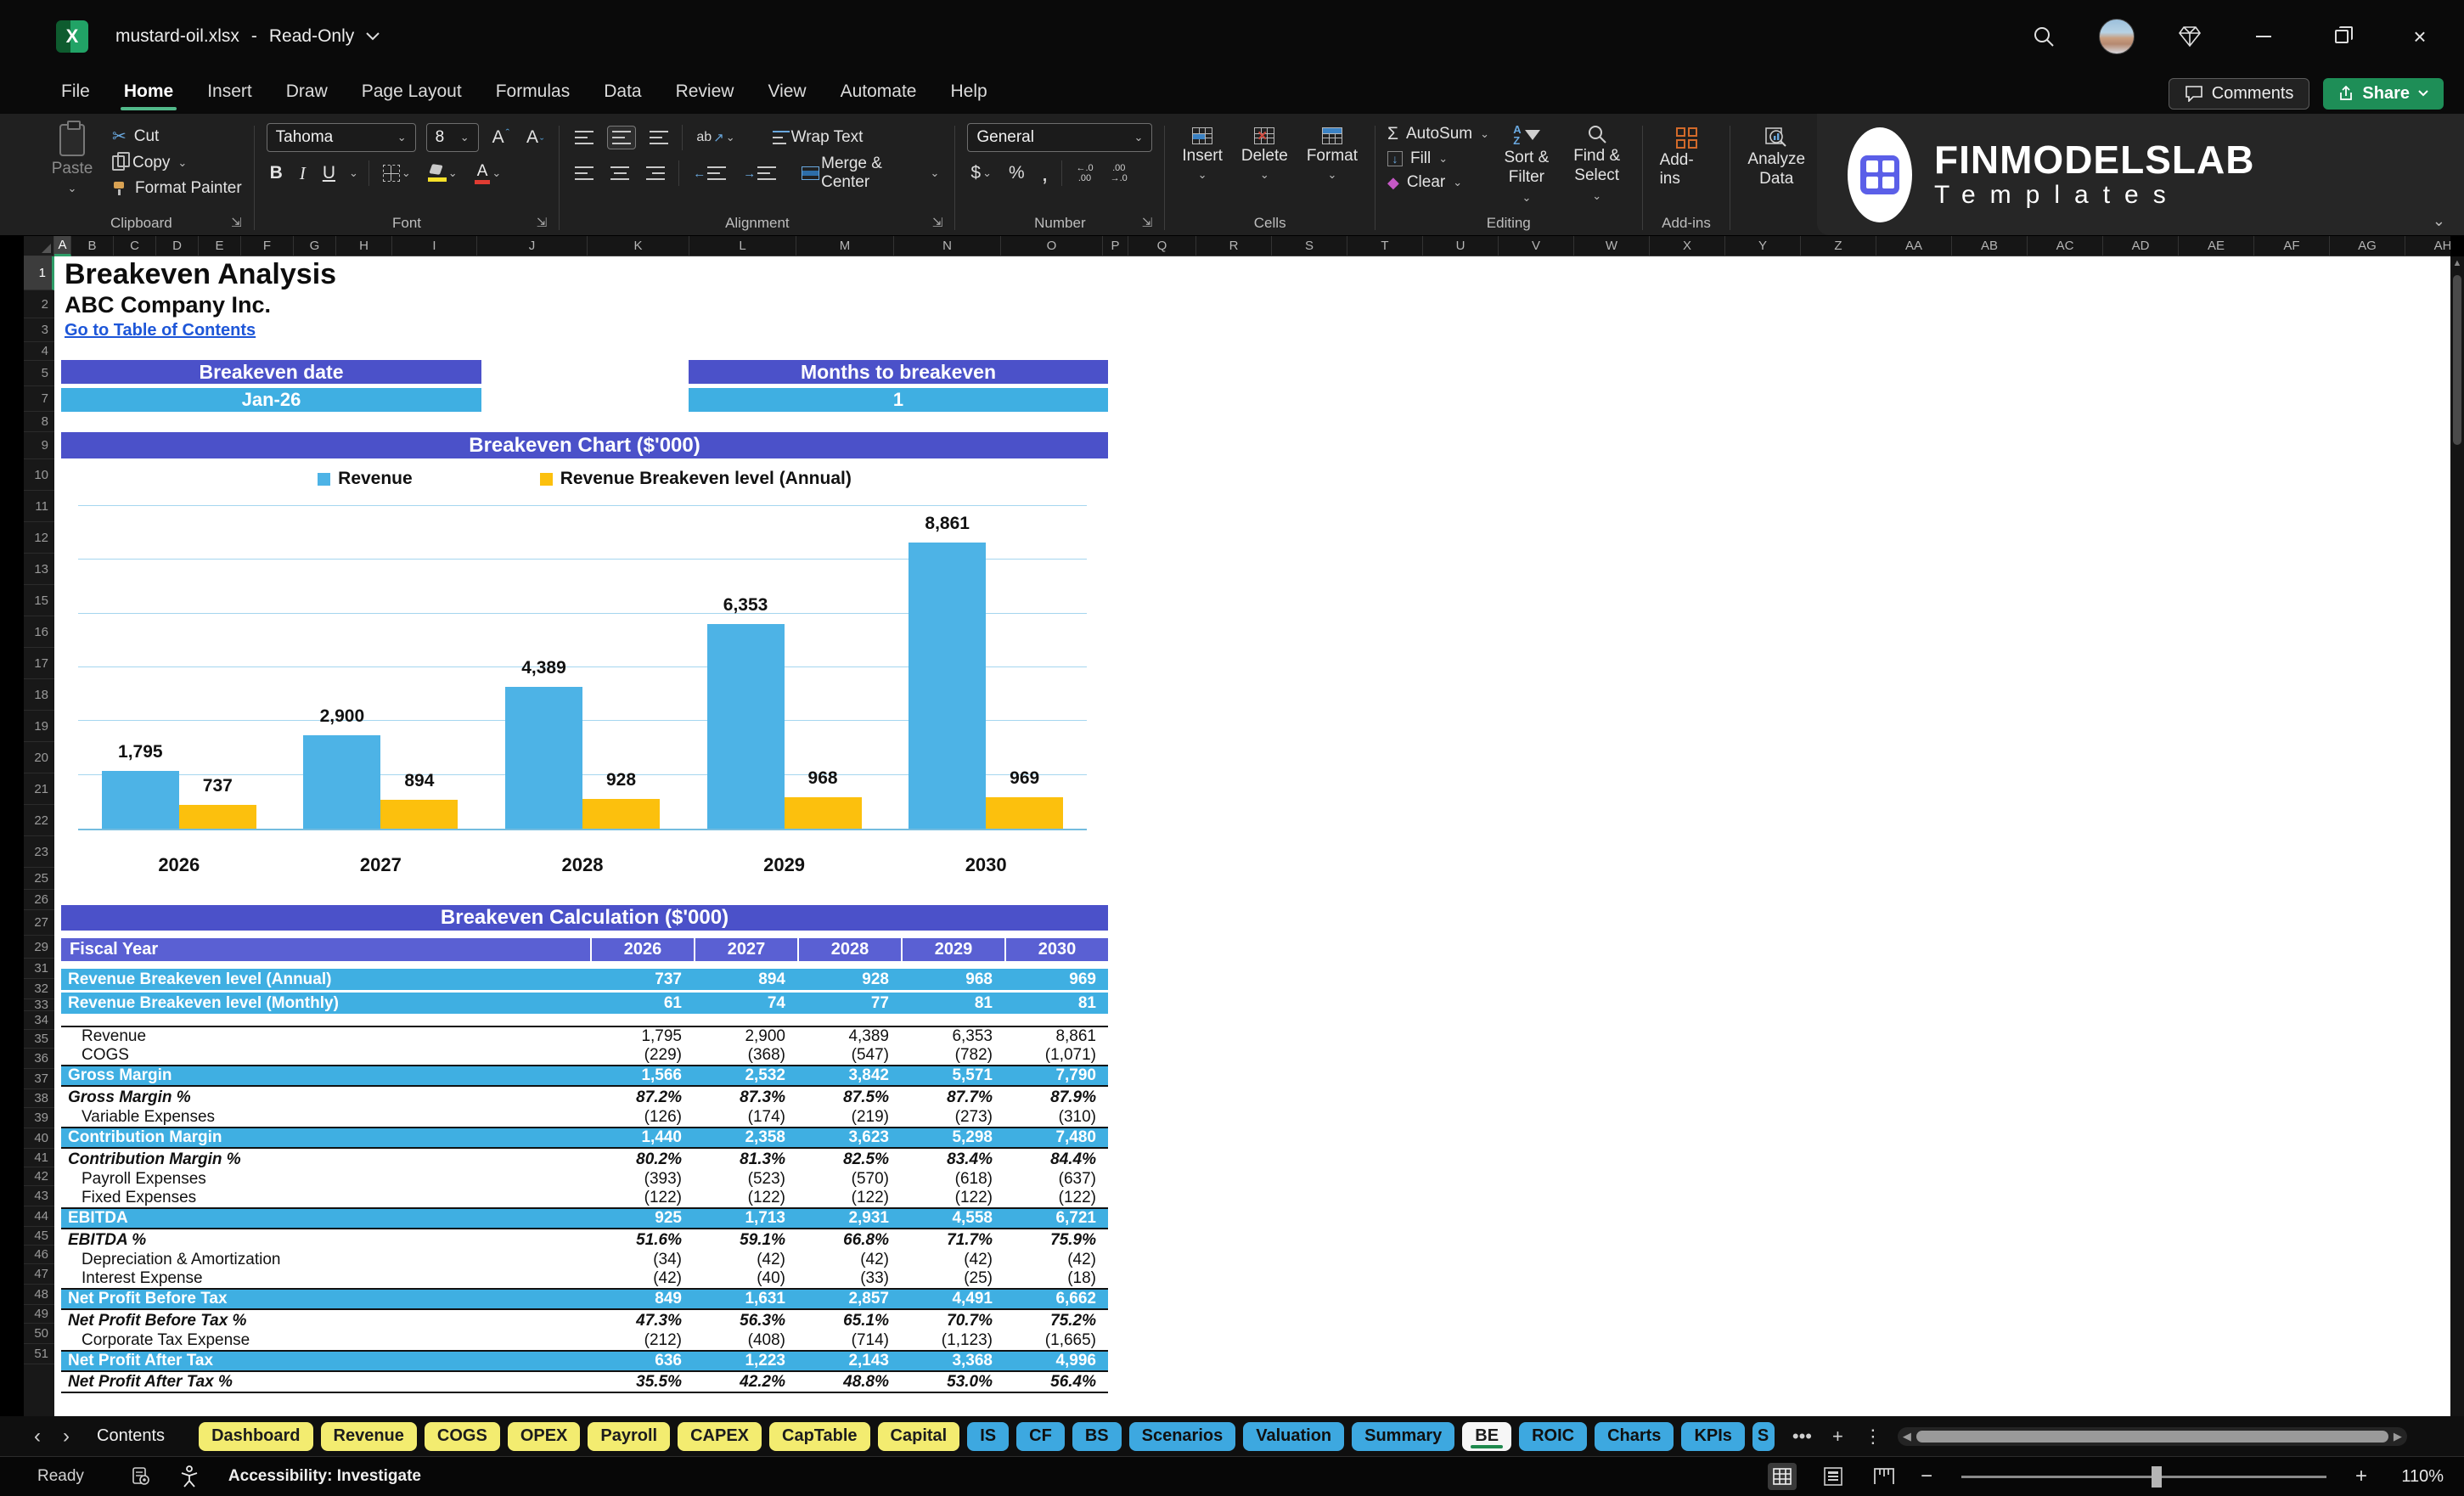 The image size is (2464, 1496). I want to click on column-header-G: G, so click(315, 246).